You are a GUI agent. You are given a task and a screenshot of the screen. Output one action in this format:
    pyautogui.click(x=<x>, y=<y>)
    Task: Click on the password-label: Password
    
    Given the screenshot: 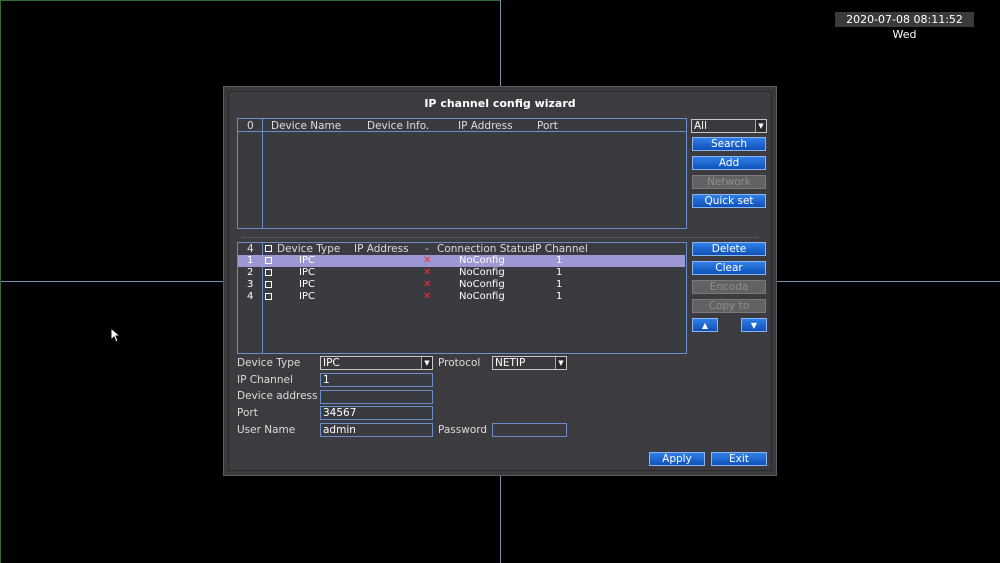 What is the action you would take?
    pyautogui.click(x=463, y=430)
    